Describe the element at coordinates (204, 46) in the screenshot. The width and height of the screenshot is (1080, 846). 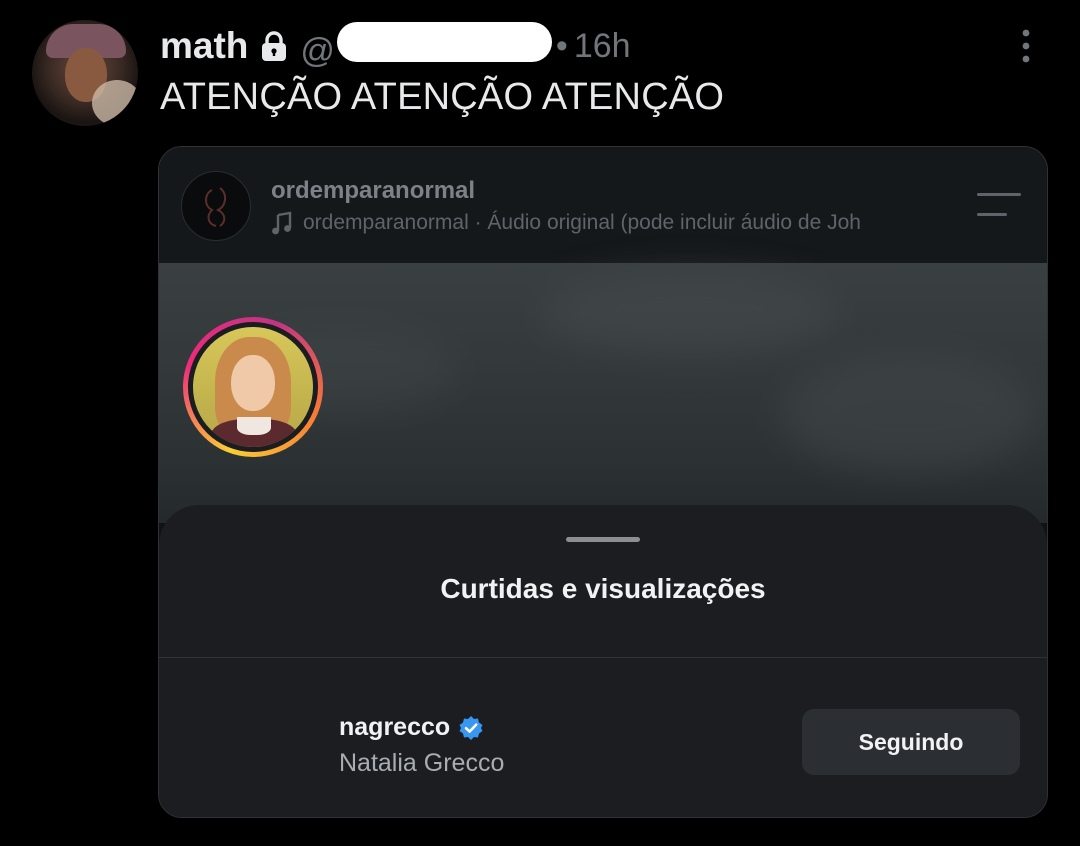
I see `author-display-name: math` at that location.